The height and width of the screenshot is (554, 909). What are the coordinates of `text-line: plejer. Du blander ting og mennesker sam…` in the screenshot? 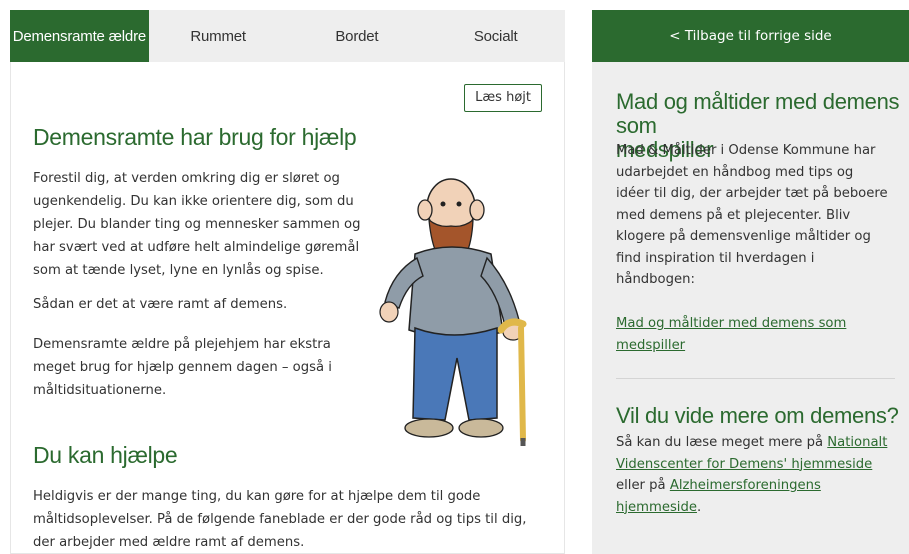 It's located at (197, 224).